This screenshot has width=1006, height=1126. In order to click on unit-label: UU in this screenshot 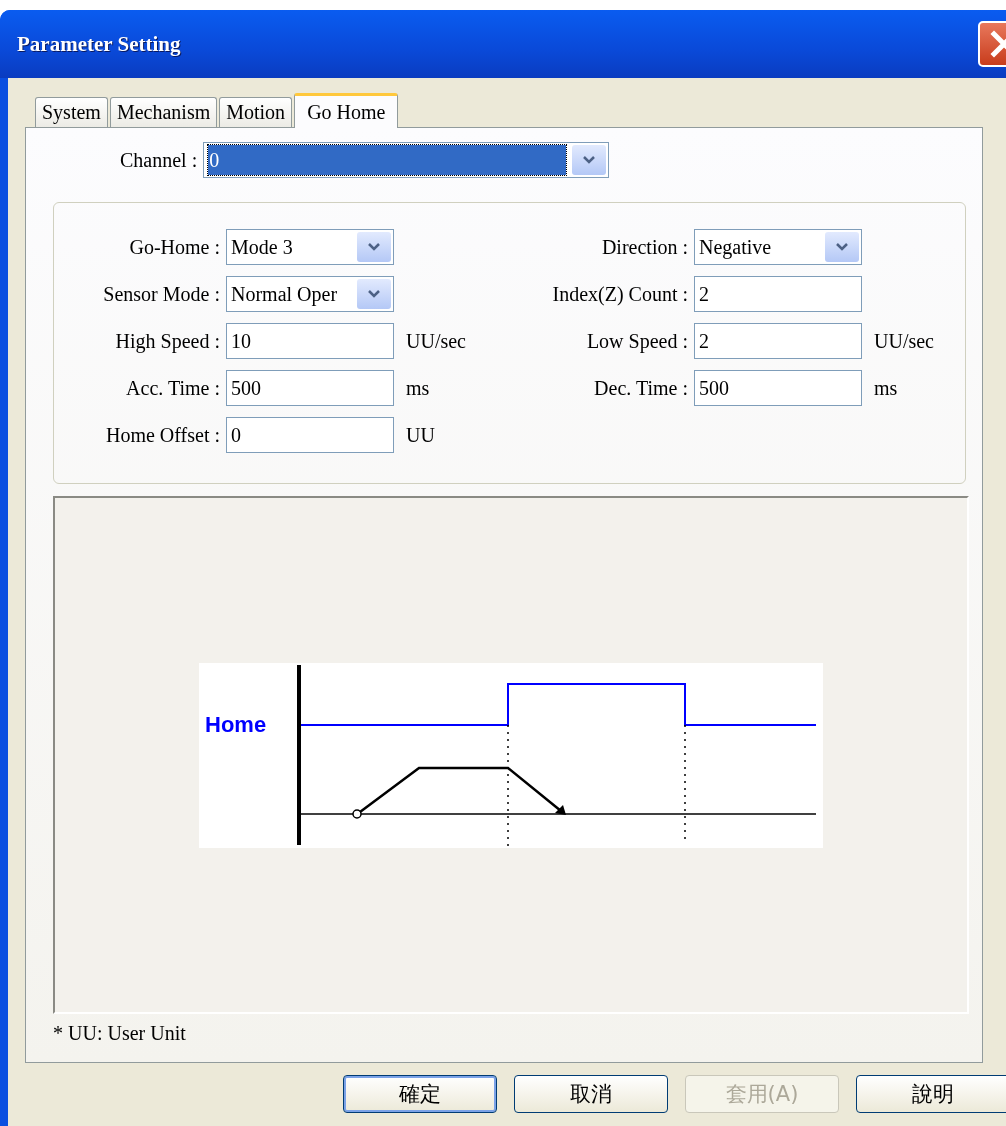, I will do `click(420, 435)`.